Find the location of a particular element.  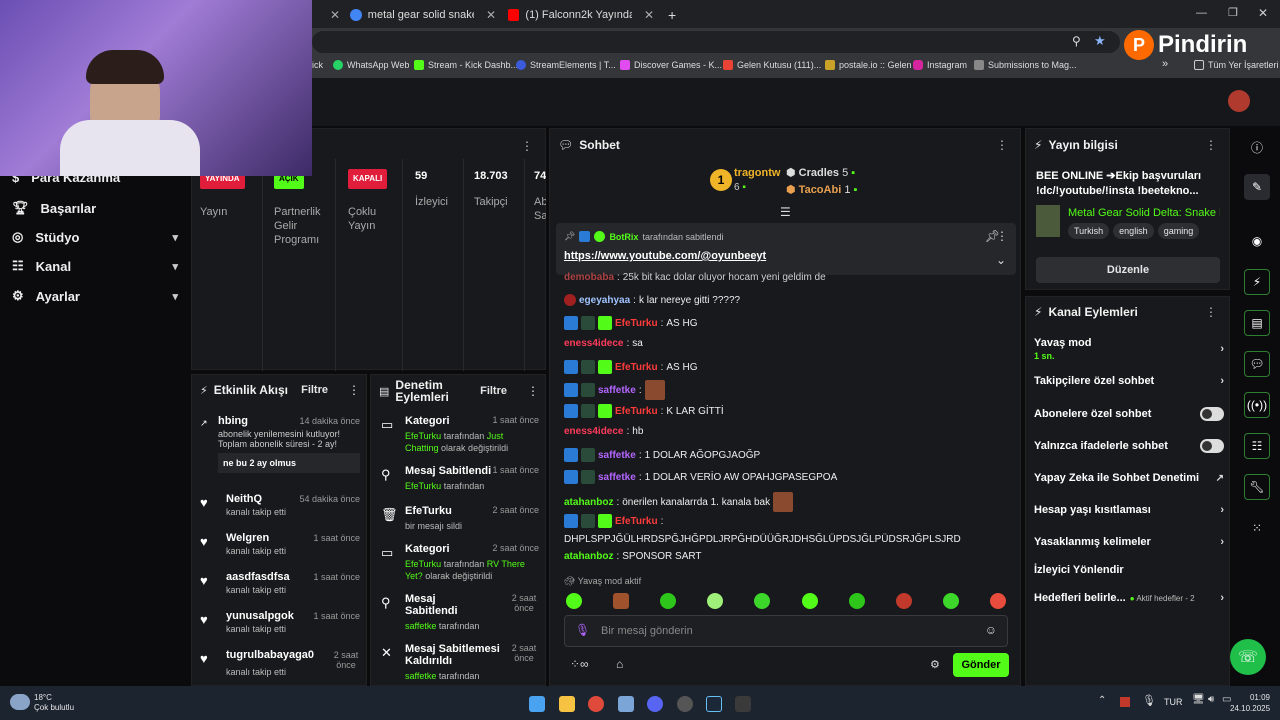

bolt-icon: ⚡︎ is located at coordinates (1257, 282).